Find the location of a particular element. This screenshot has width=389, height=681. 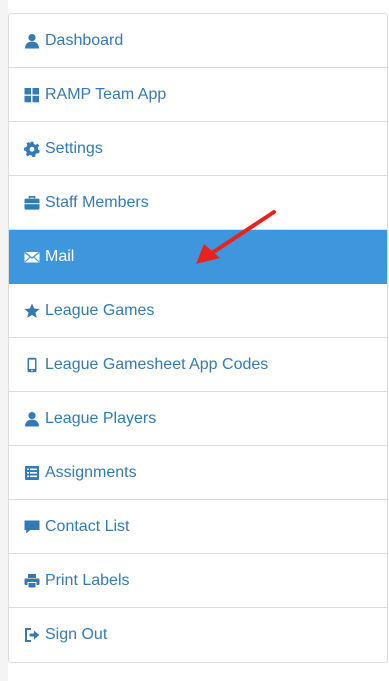

star-icon is located at coordinates (32, 311).